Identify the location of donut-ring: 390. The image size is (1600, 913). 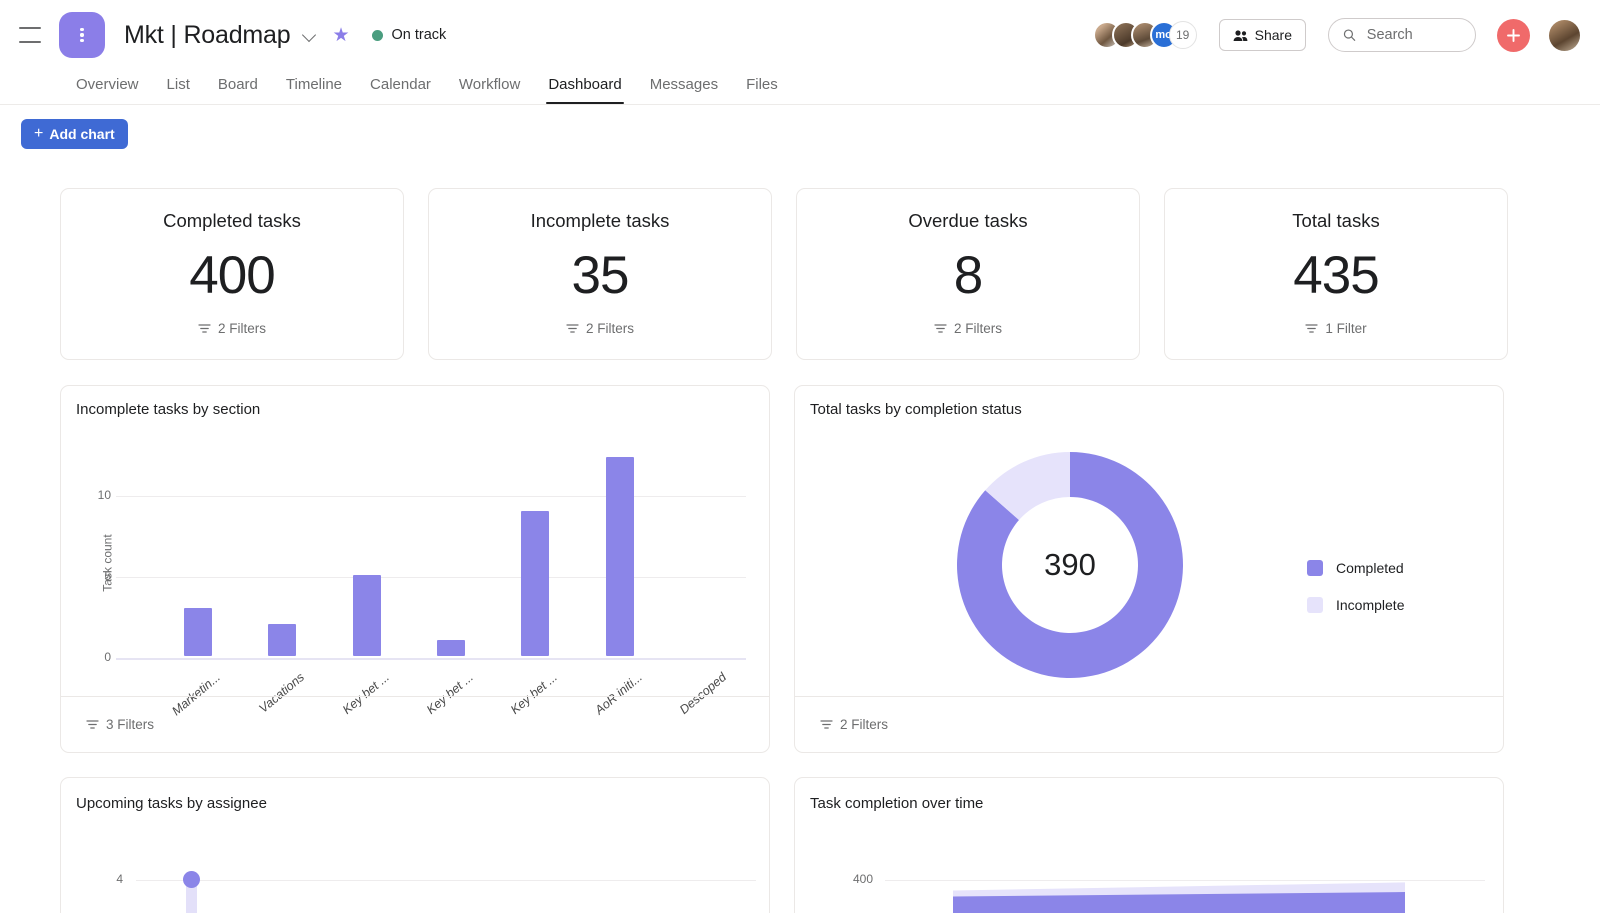
(1070, 565).